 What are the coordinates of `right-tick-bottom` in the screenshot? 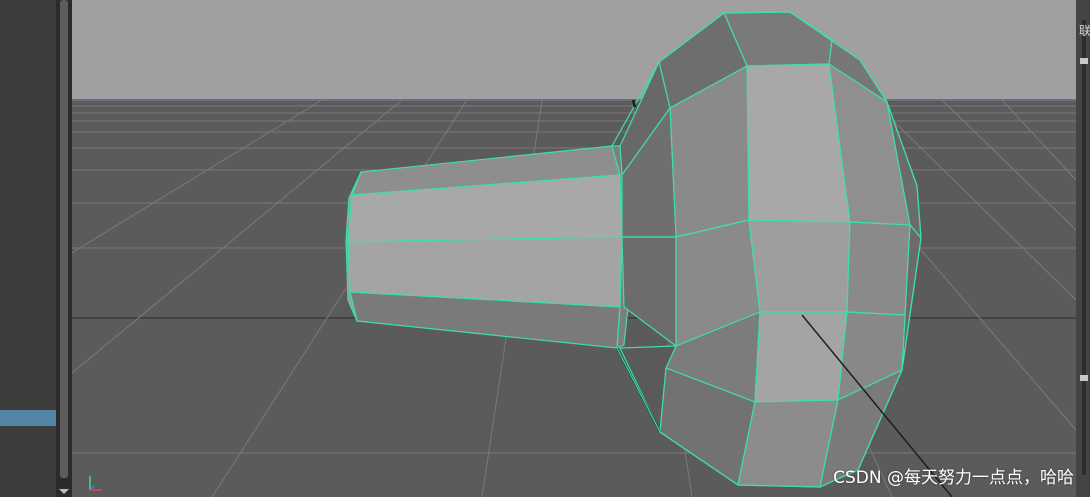 It's located at (1084, 378).